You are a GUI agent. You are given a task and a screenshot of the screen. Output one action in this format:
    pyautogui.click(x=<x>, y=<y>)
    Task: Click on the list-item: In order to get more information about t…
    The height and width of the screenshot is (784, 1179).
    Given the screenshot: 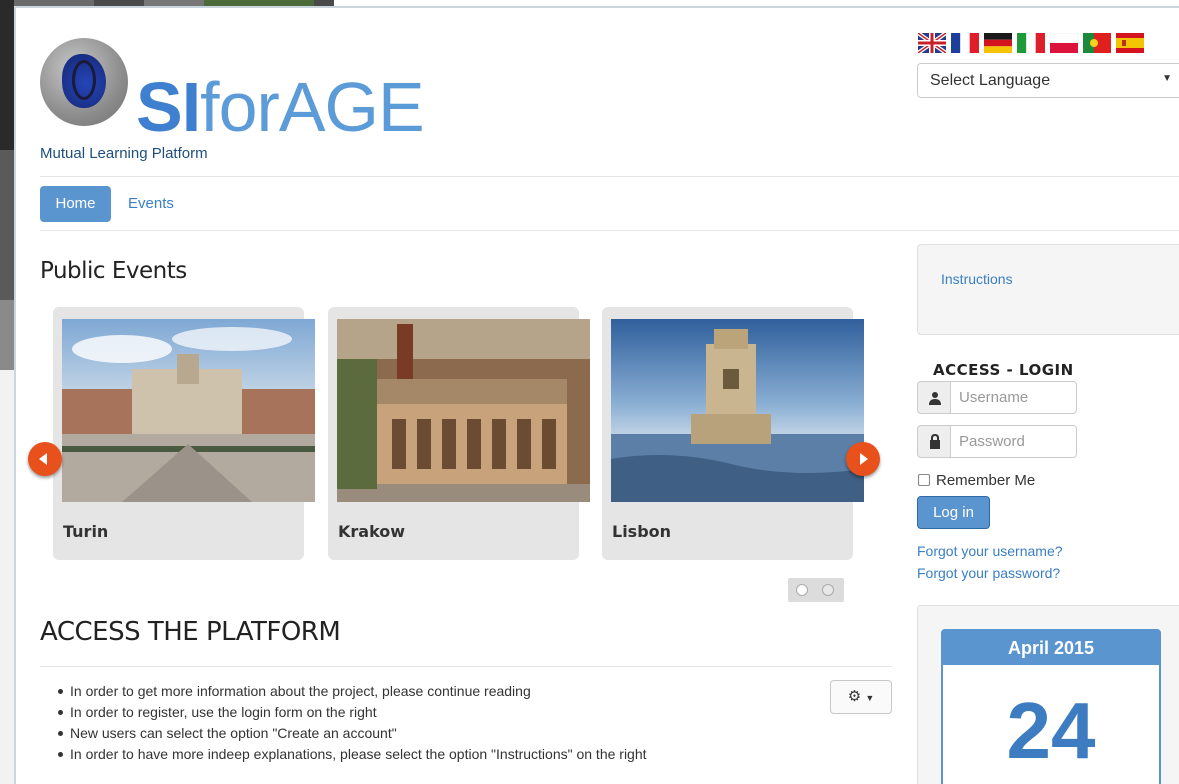 What is the action you would take?
    pyautogui.click(x=349, y=692)
    